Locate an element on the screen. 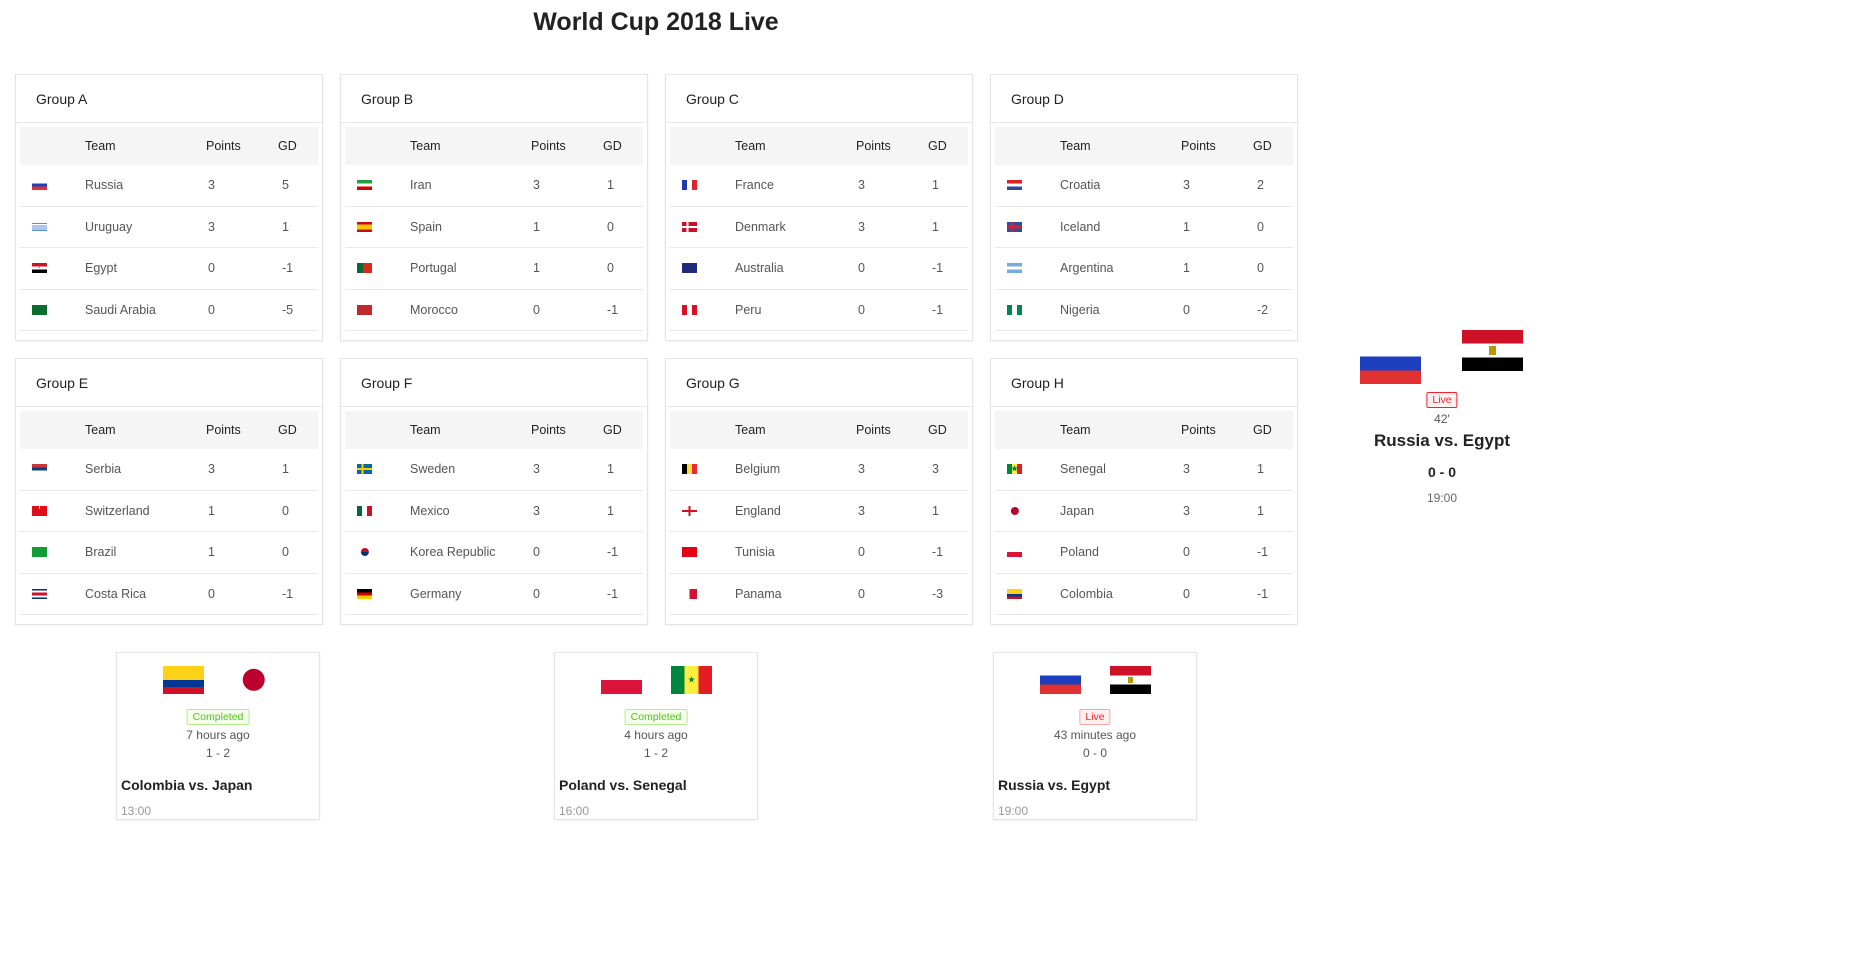 The height and width of the screenshot is (979, 1850). table-row: Mexico 3 1 is located at coordinates (494, 511).